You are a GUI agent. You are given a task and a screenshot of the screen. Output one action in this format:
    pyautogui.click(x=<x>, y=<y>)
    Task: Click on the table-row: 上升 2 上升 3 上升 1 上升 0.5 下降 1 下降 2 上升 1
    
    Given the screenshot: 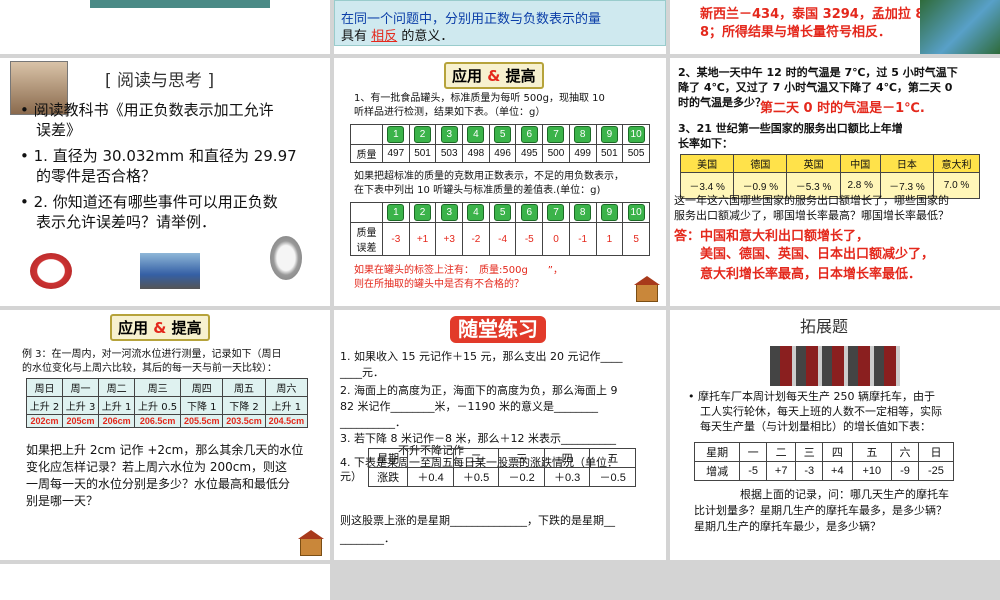 What is the action you would take?
    pyautogui.click(x=167, y=405)
    